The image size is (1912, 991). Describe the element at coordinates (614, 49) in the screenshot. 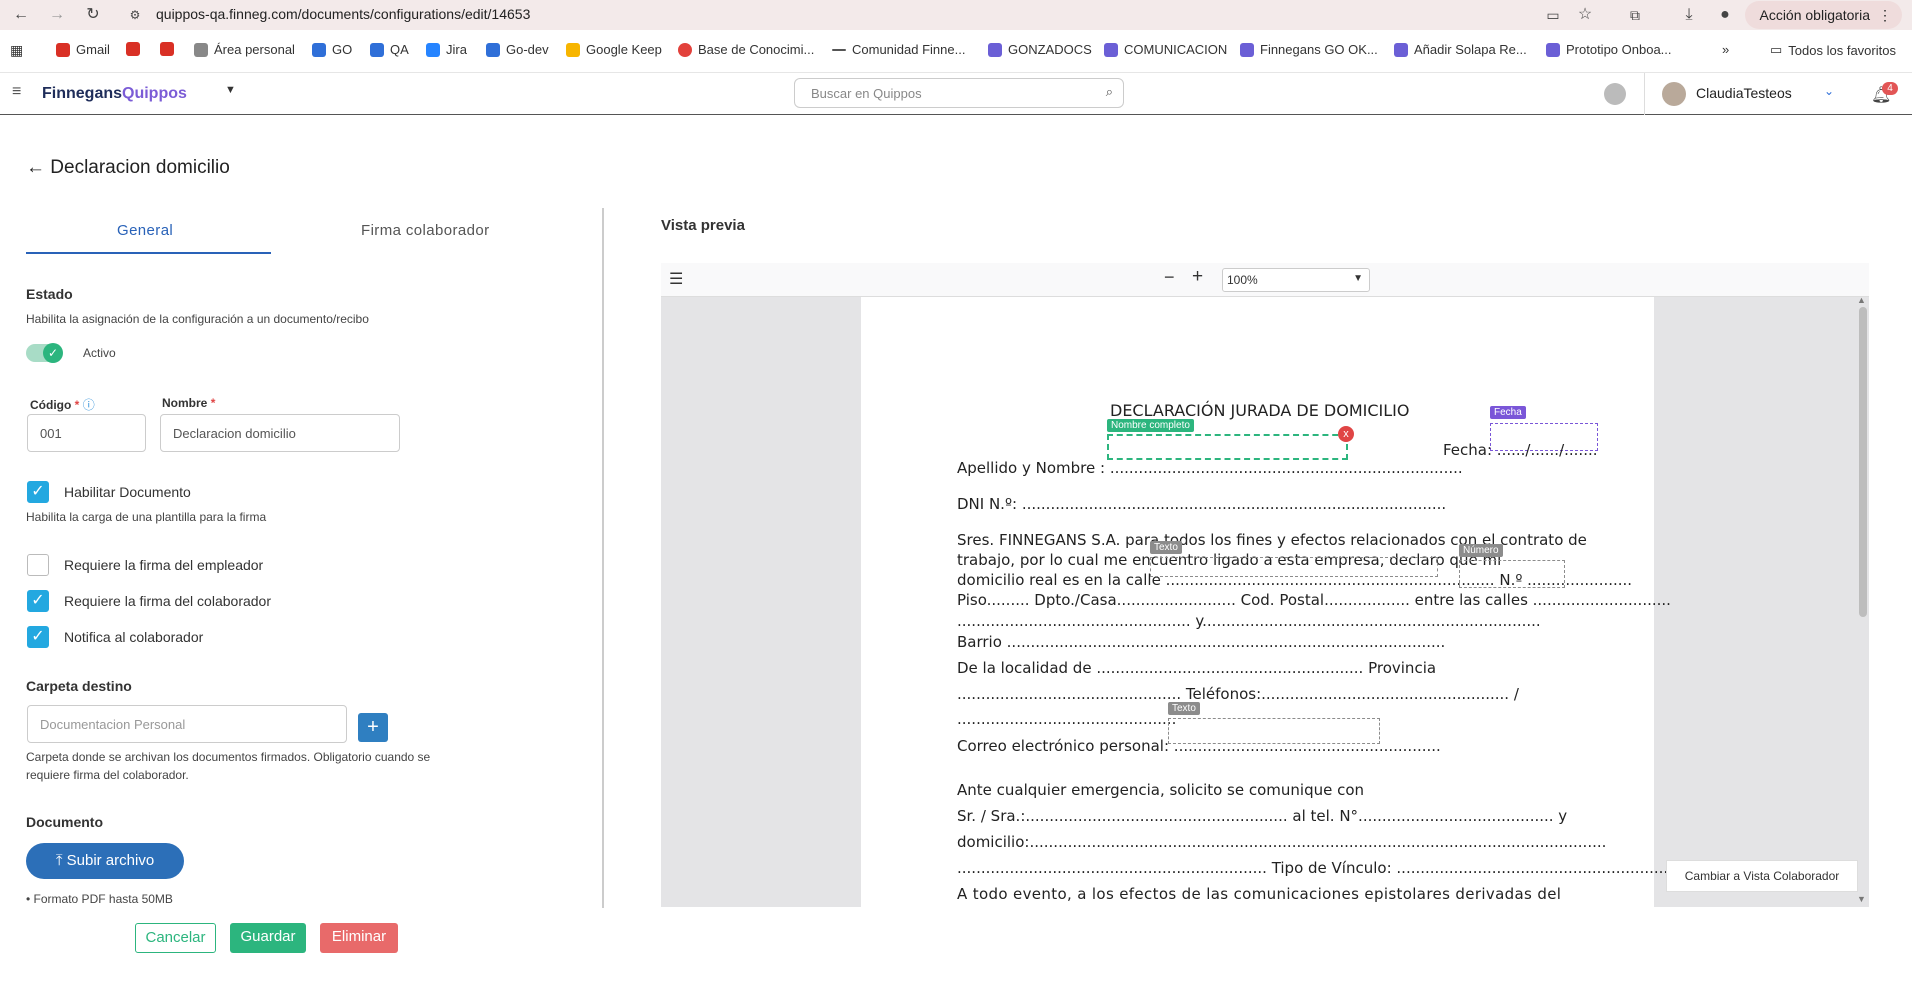

I see `bookmark-google-keep: Google Keep` at that location.